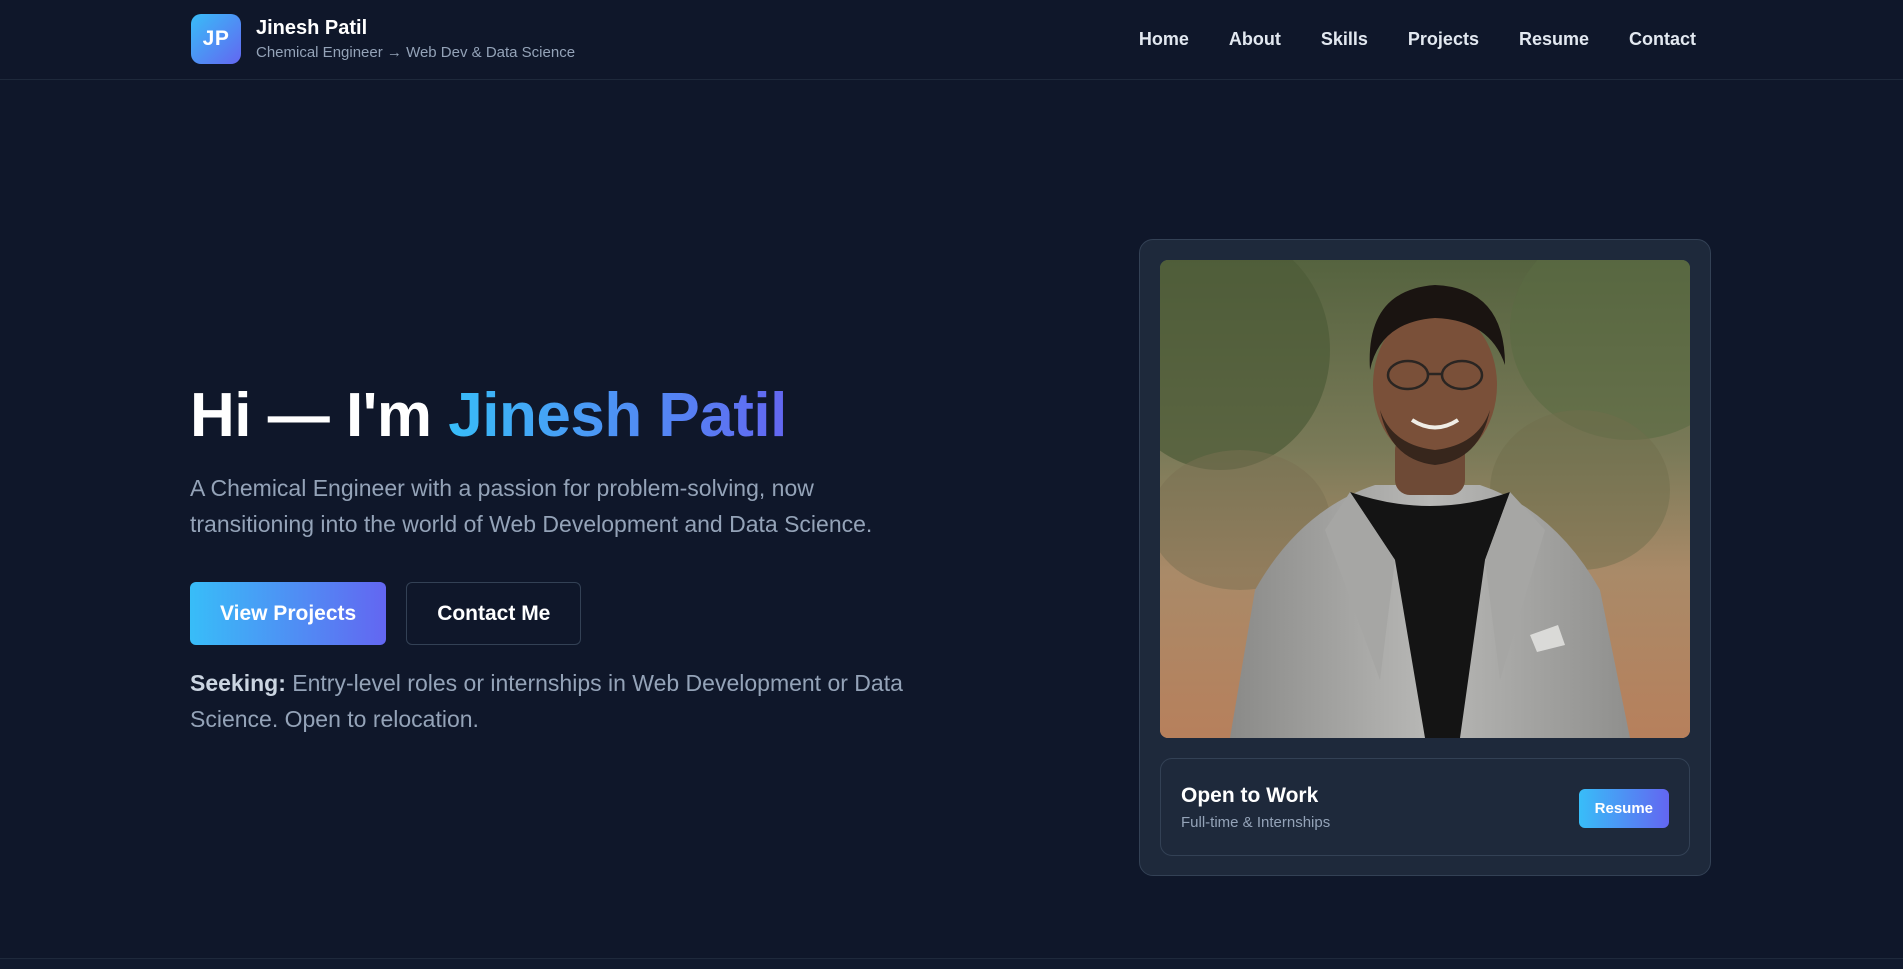 The width and height of the screenshot is (1903, 969). I want to click on hero-title: Hi — I'm Jinesh Patil, so click(488, 416).